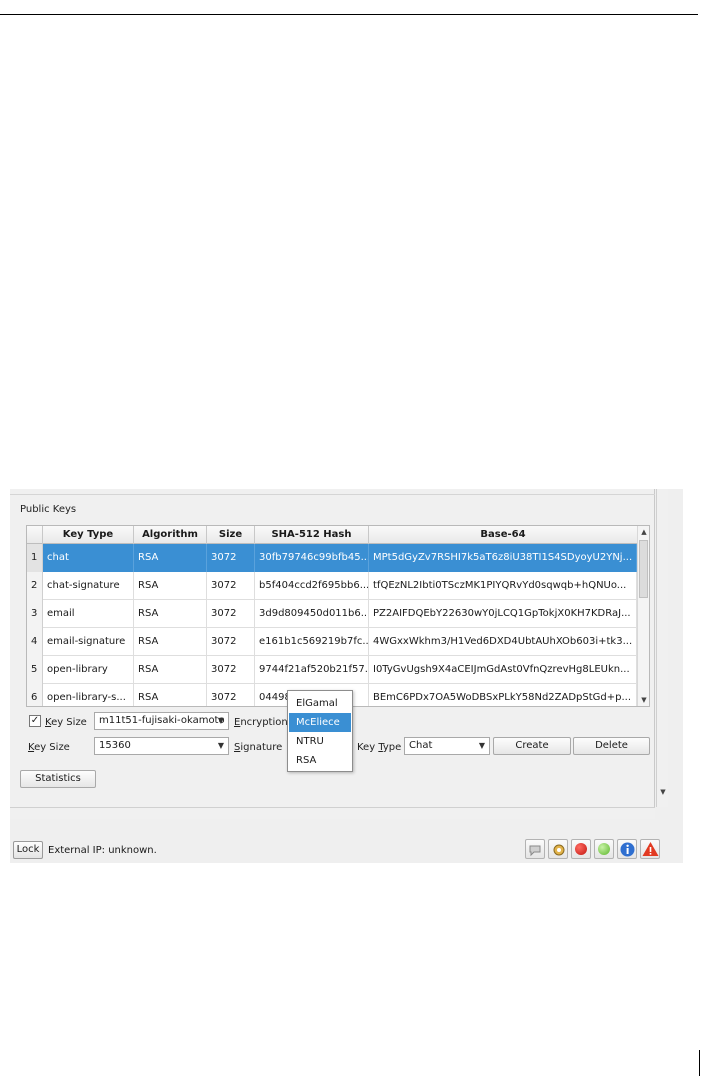  Describe the element at coordinates (332, 494) in the screenshot. I see `pane-separator` at that location.